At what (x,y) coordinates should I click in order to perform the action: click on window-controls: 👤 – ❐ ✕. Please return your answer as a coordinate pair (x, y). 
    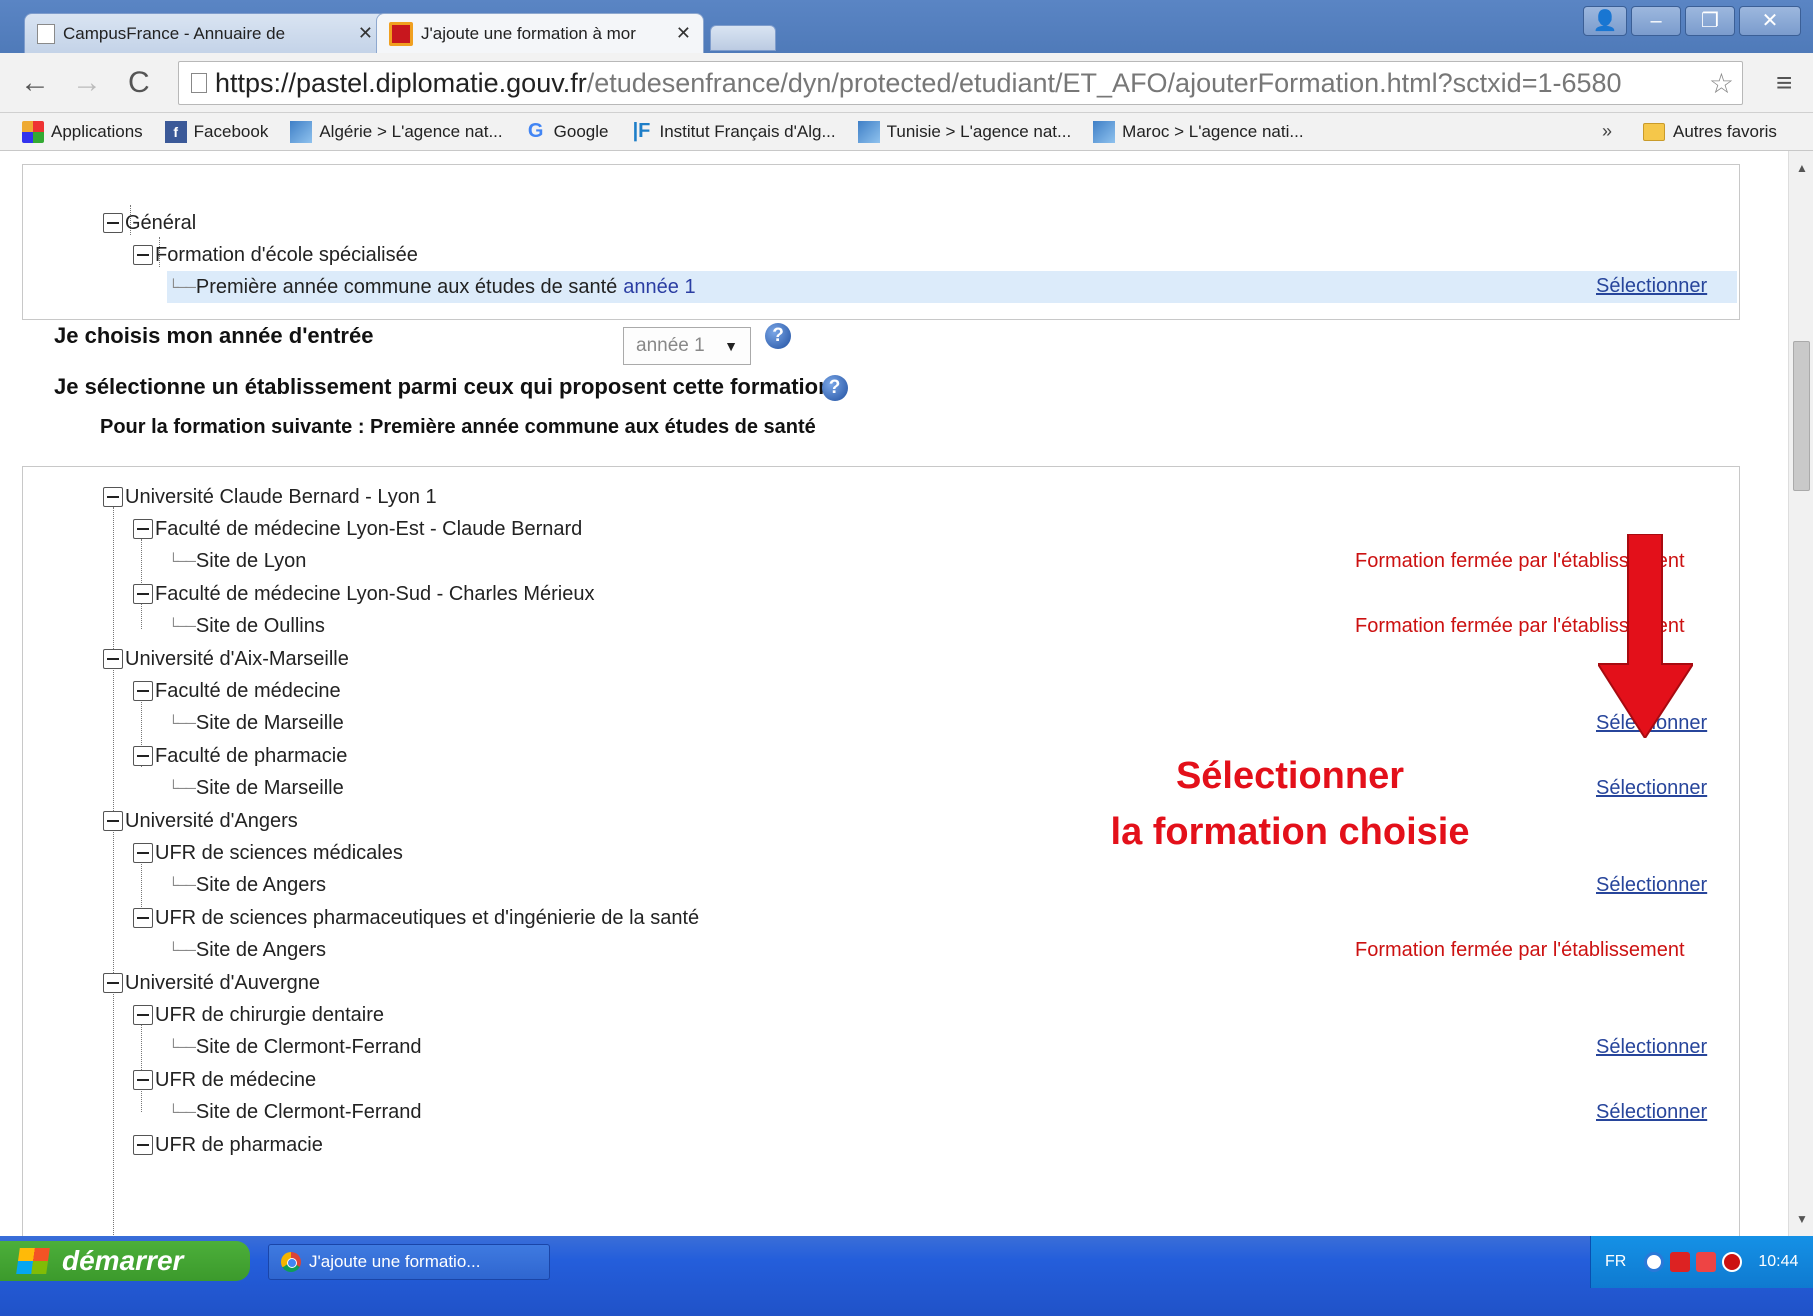
    Looking at the image, I should click on (1690, 21).